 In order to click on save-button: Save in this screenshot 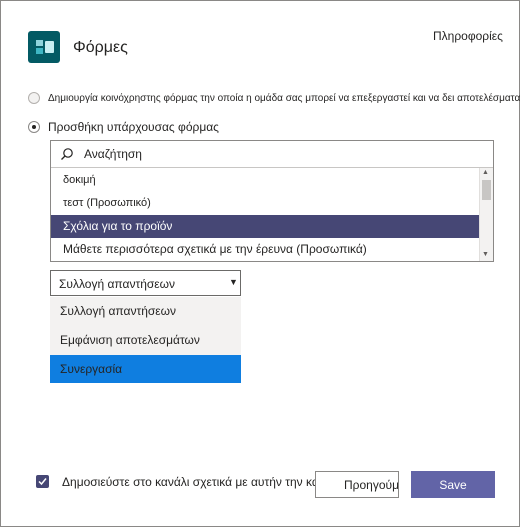, I will do `click(453, 484)`.